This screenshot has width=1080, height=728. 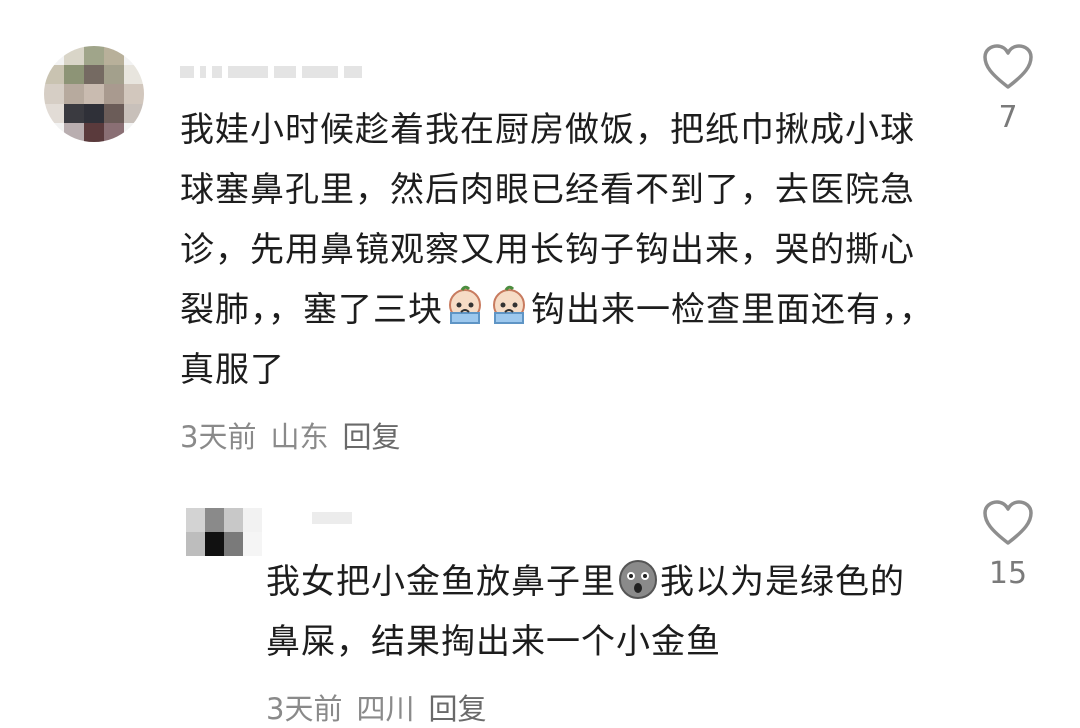 I want to click on like-count: 7, so click(x=1008, y=117).